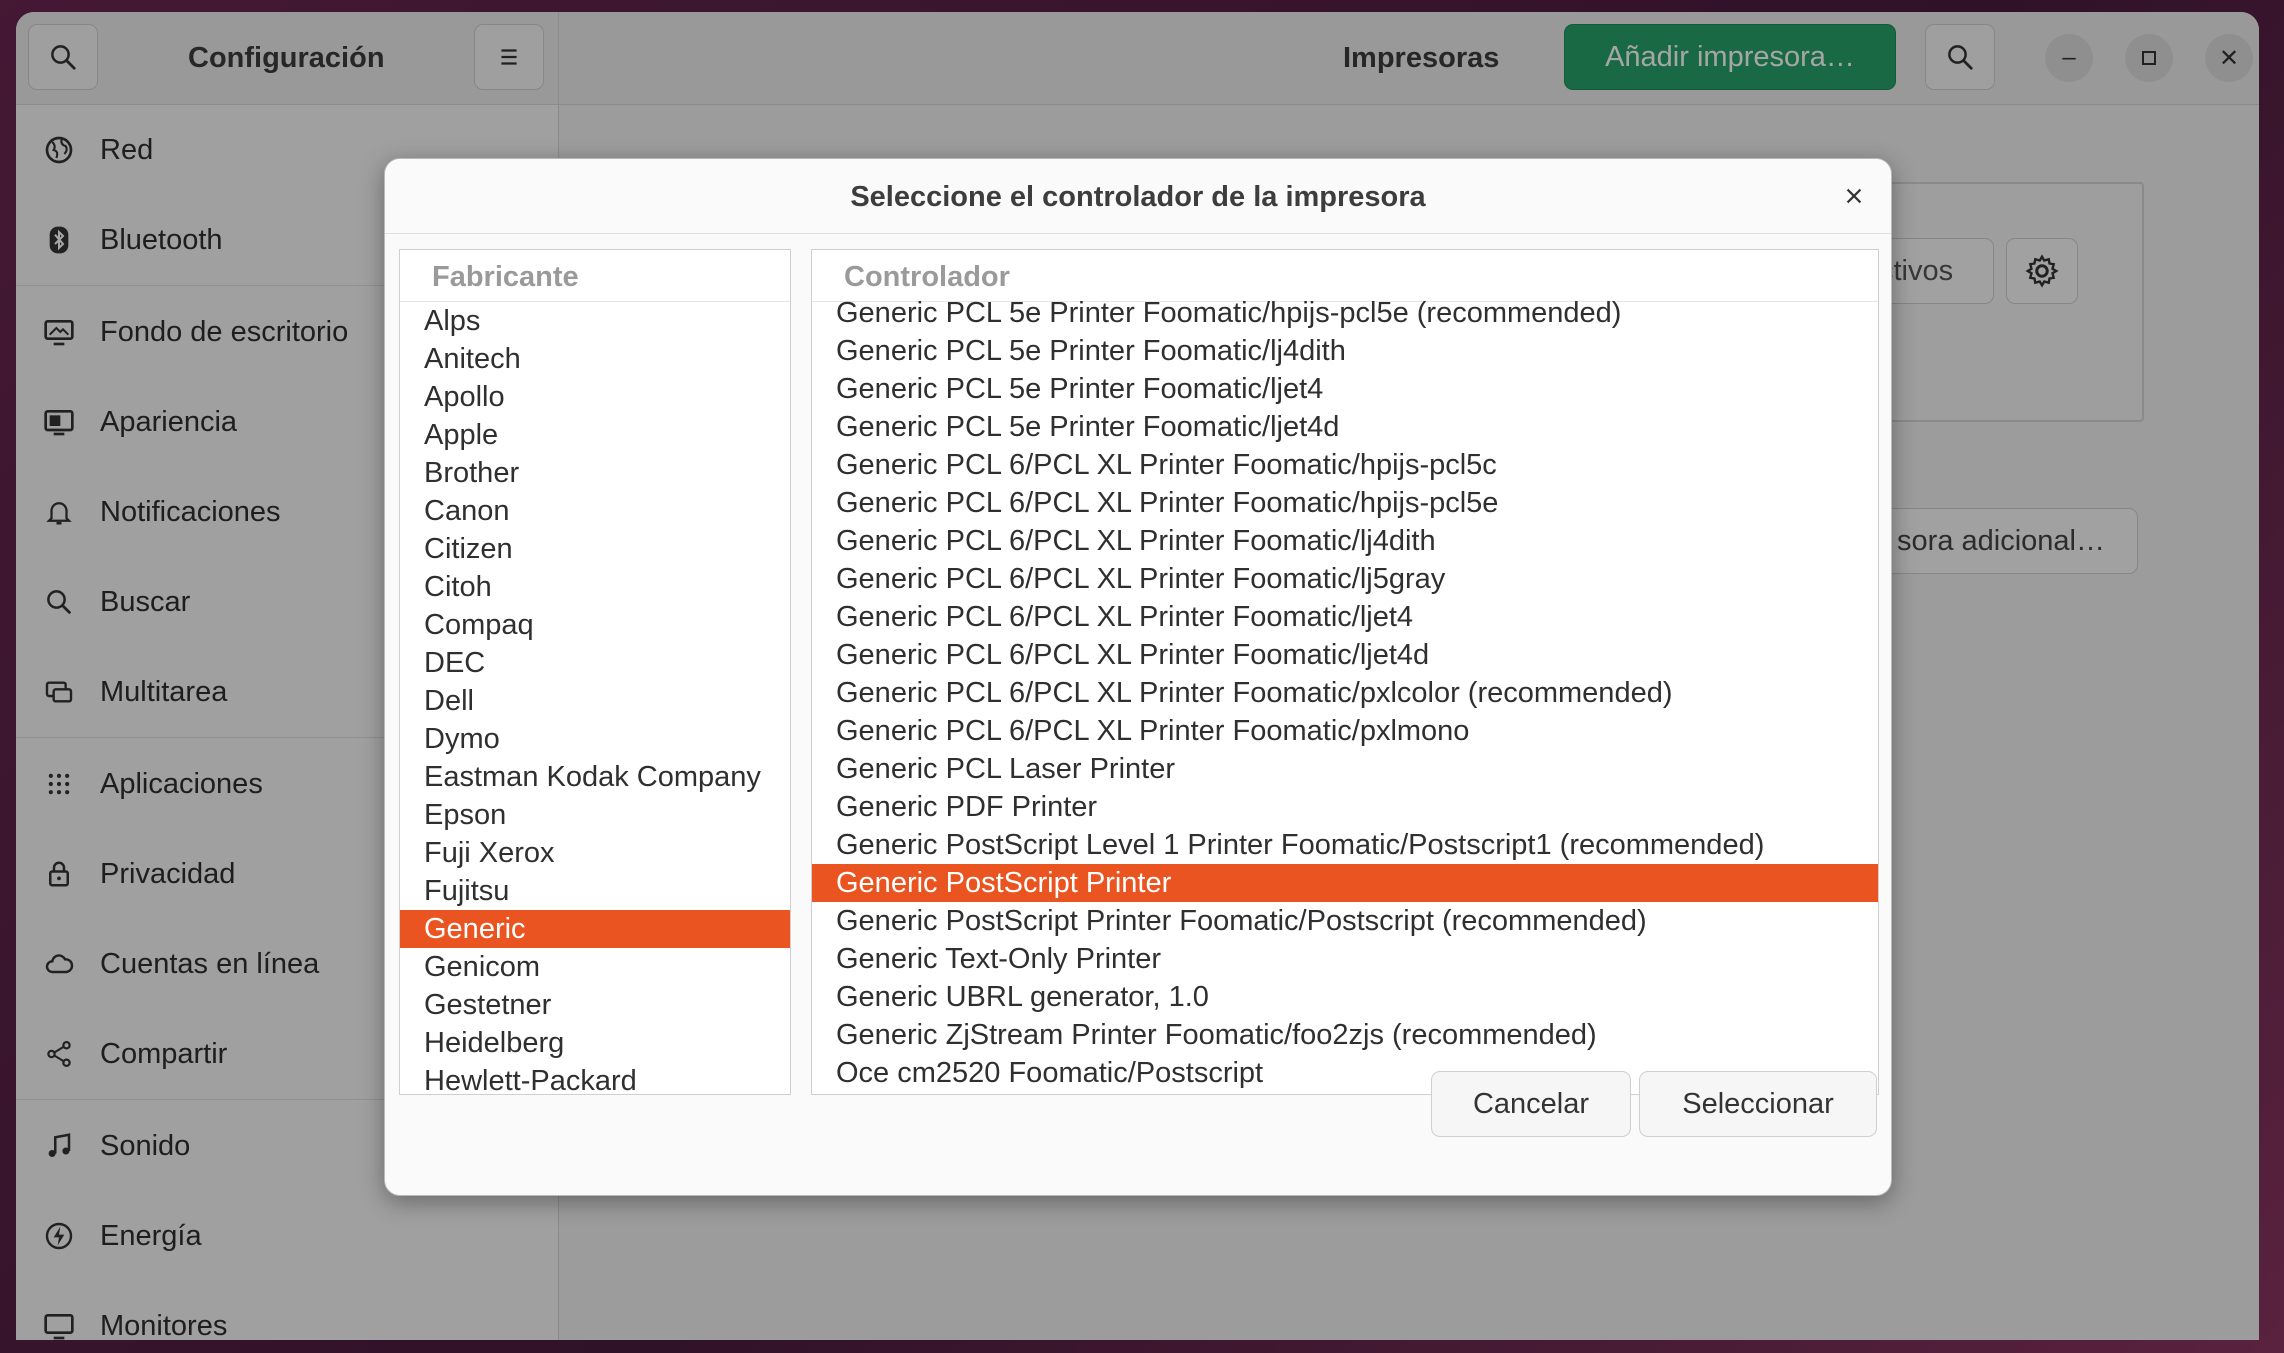  I want to click on cancel-button: Cancelar, so click(1531, 1104).